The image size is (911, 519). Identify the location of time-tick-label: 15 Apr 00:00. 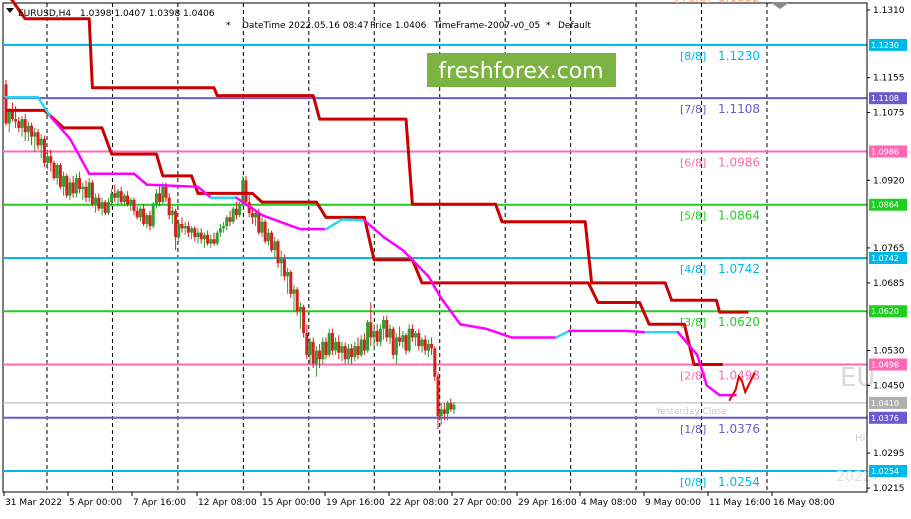
(291, 503).